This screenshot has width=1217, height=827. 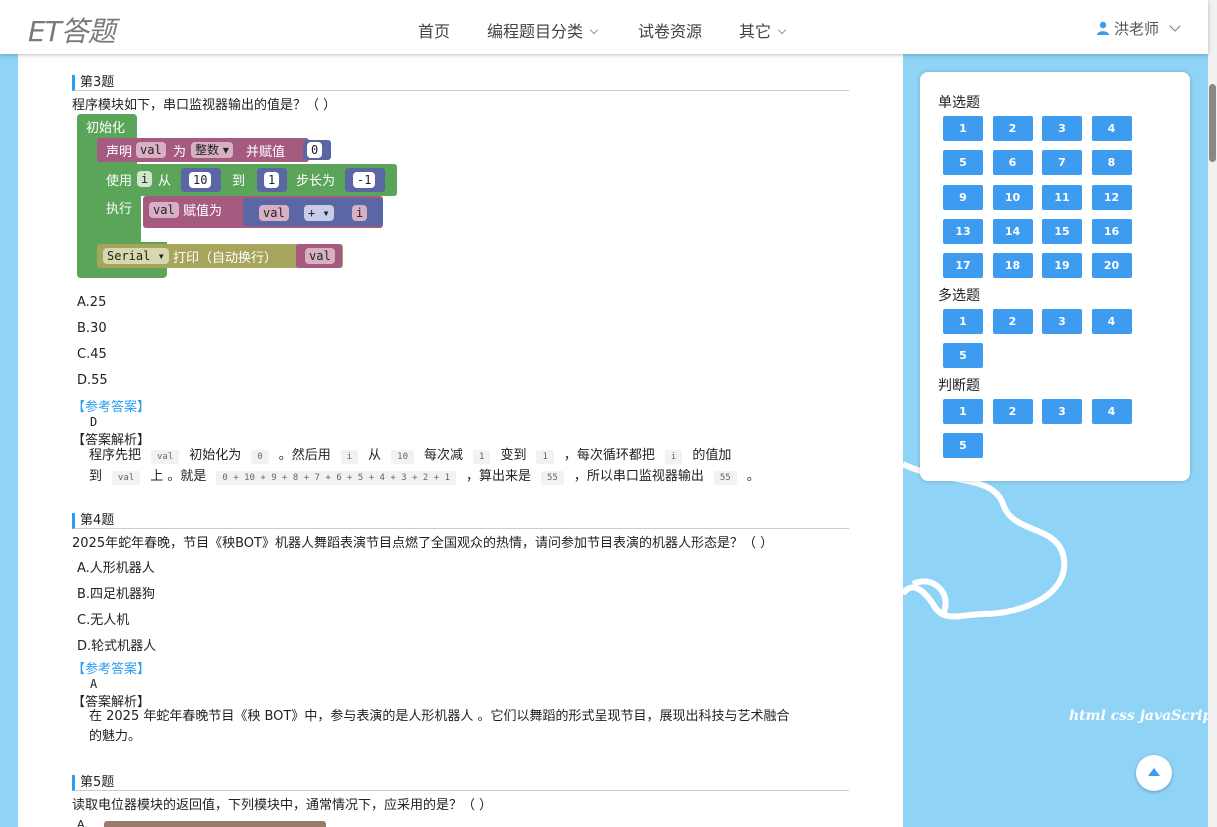 What do you see at coordinates (1012, 321) in the screenshot?
I see `multi-q2-button: 2` at bounding box center [1012, 321].